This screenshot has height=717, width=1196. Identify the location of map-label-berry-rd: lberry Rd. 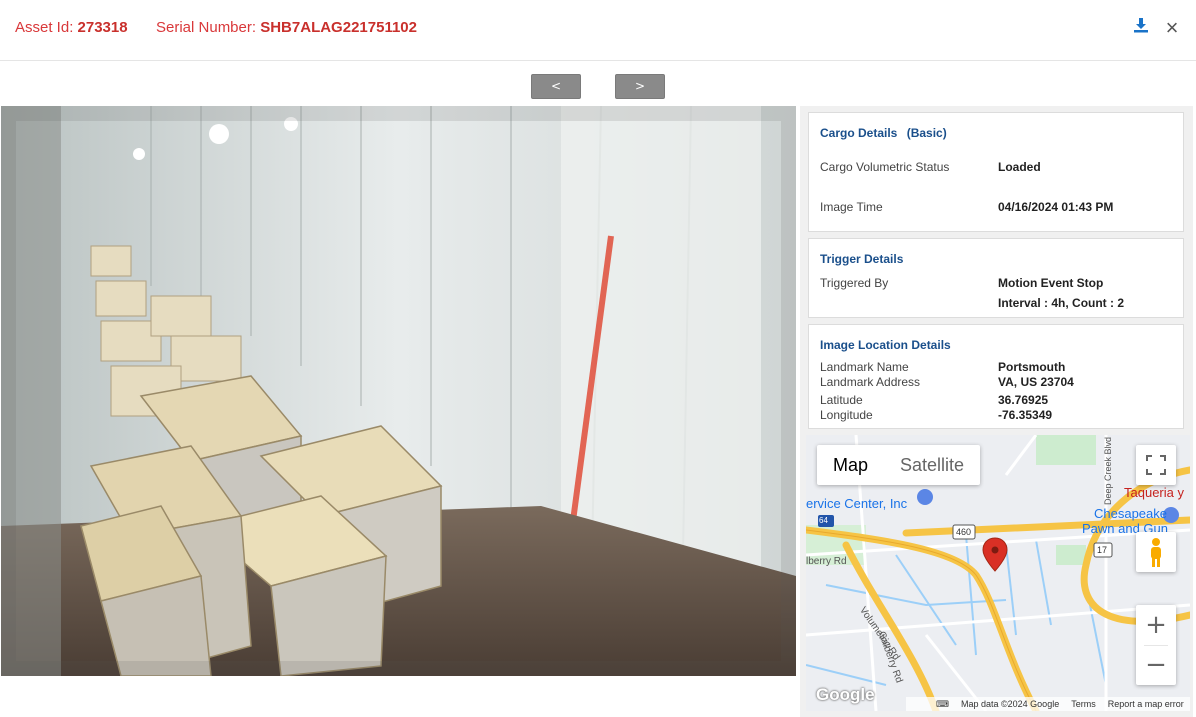
(826, 561).